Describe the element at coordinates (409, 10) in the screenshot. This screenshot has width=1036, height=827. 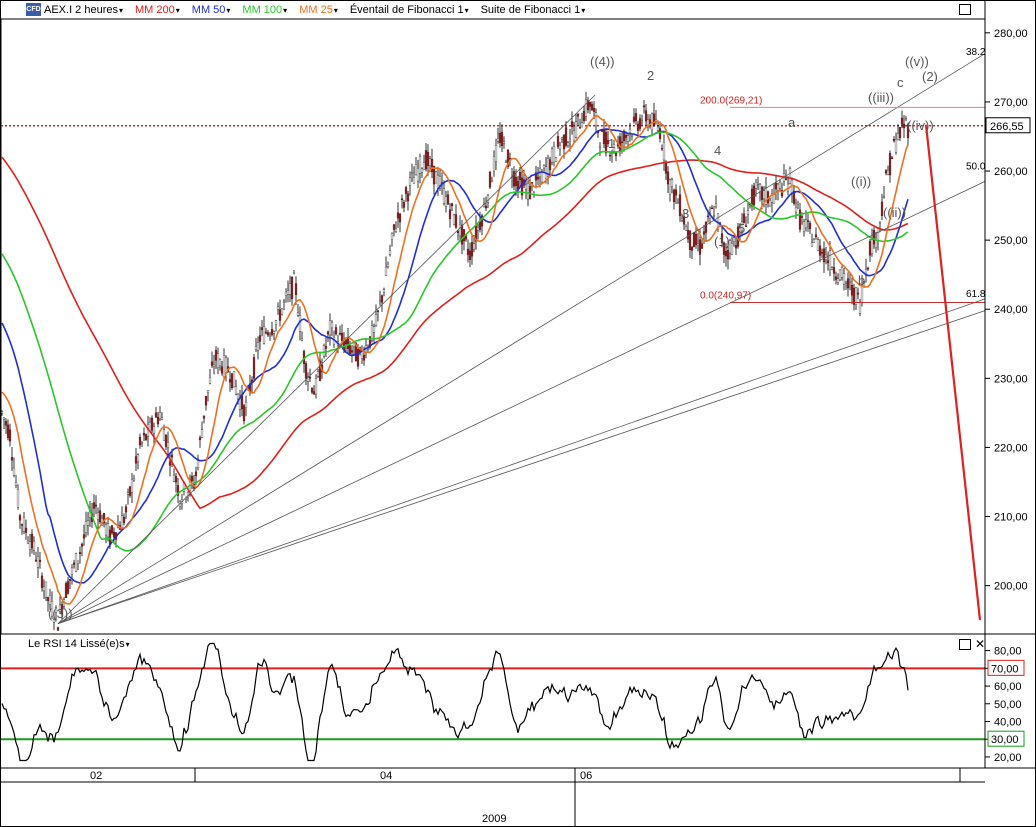
I see `toolbar-item-5: Éventail de Fibonacci 1▾` at that location.